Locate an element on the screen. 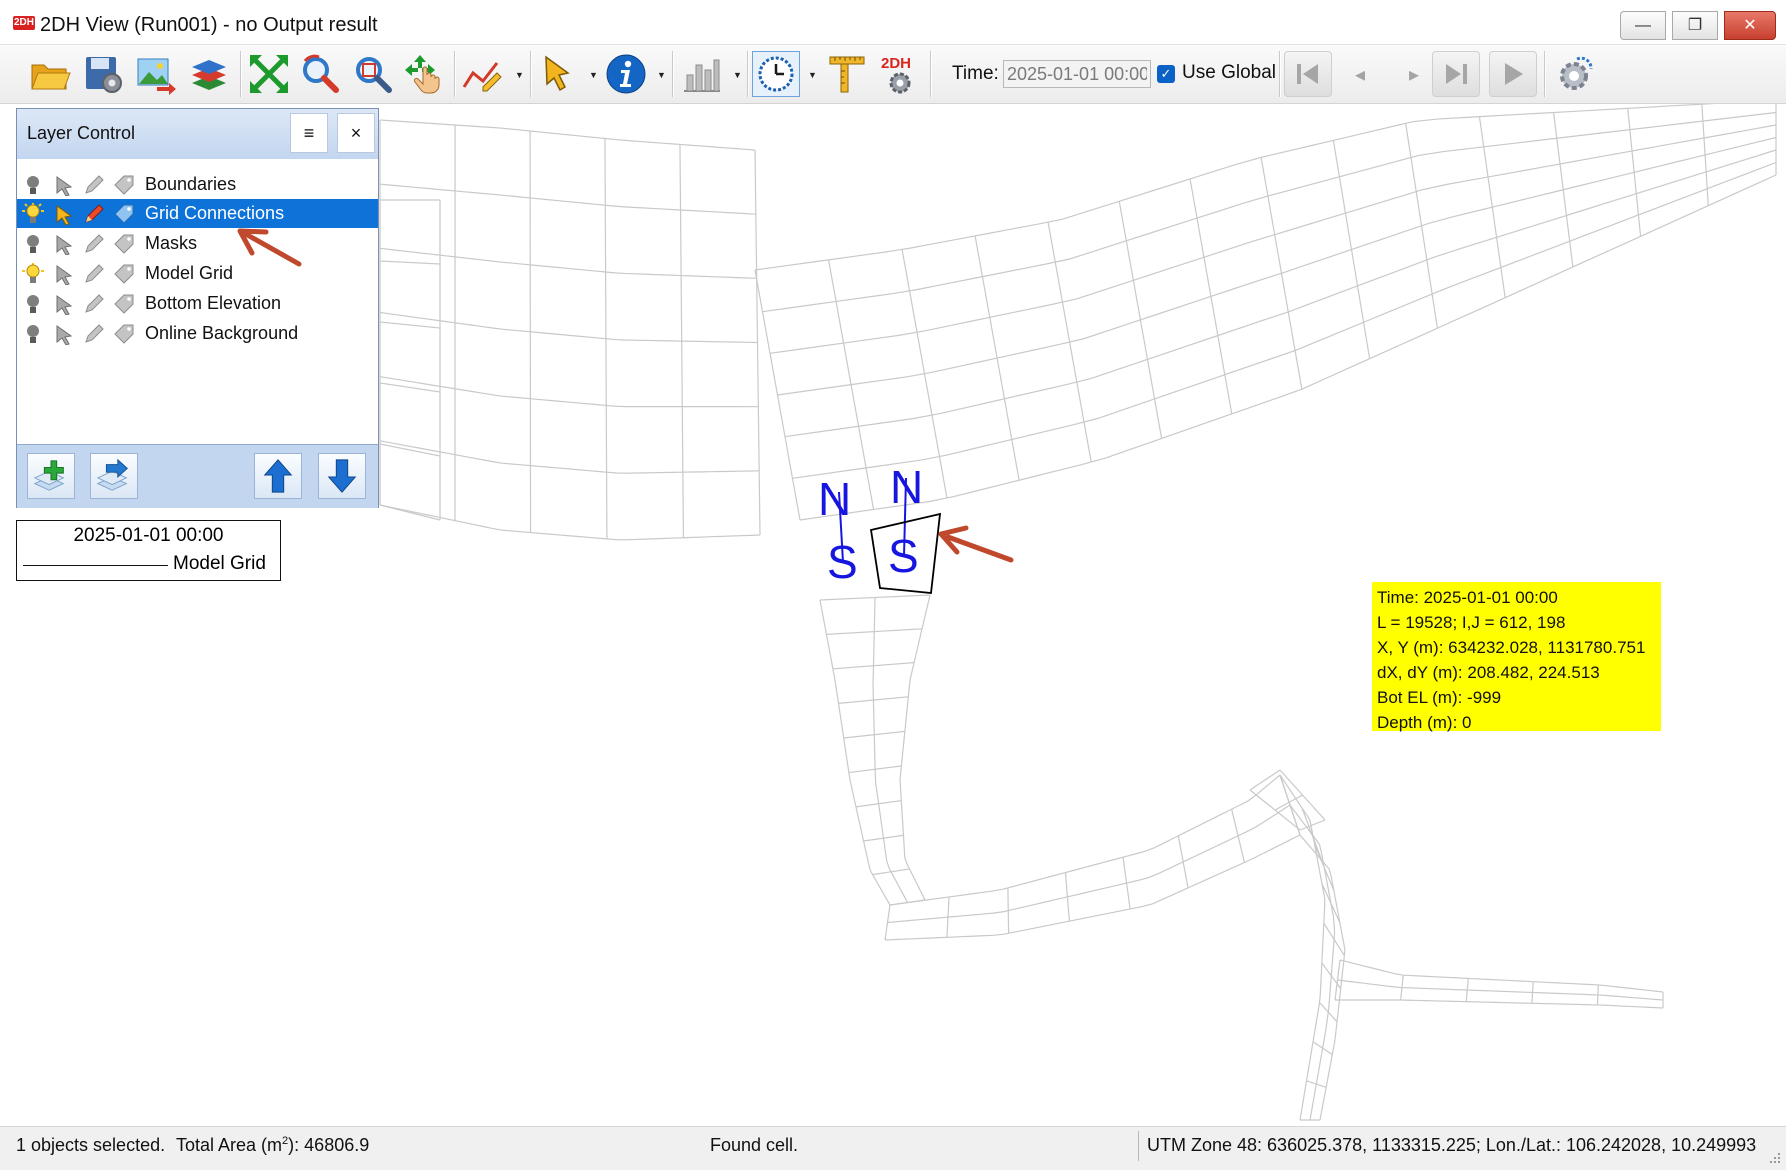  info-icon is located at coordinates (626, 74).